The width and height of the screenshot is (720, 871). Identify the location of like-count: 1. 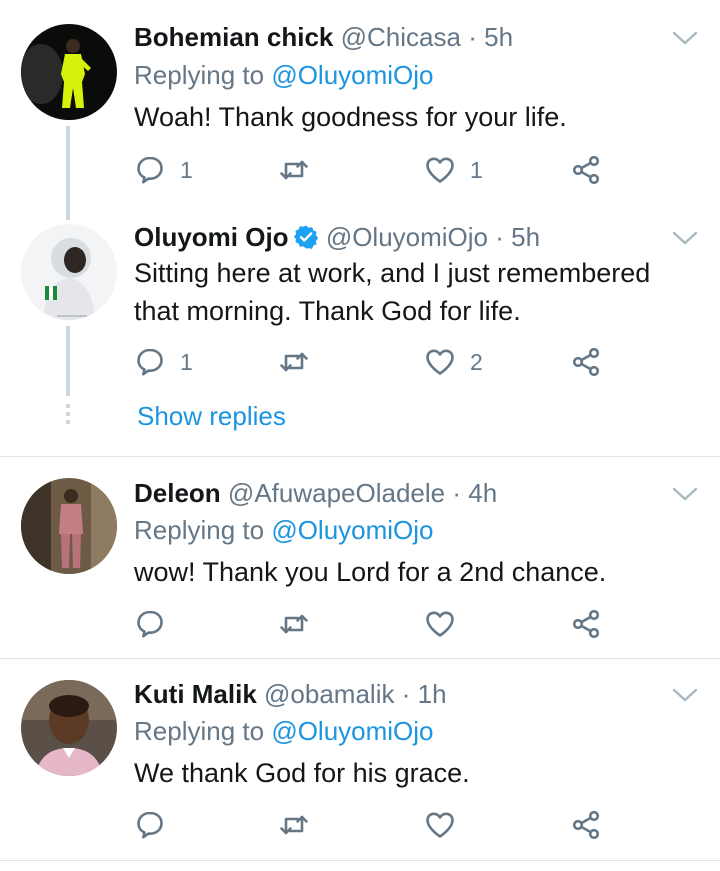
(476, 169).